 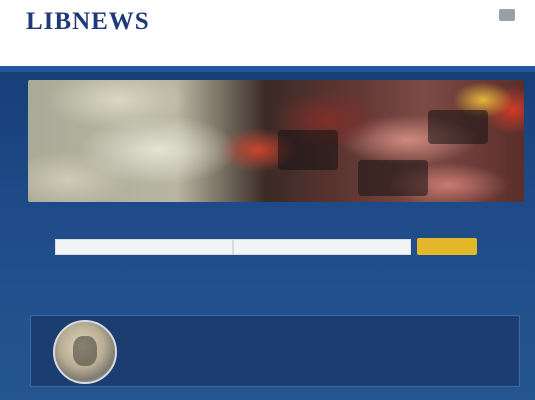 I want to click on top-links, so click(x=511, y=15).